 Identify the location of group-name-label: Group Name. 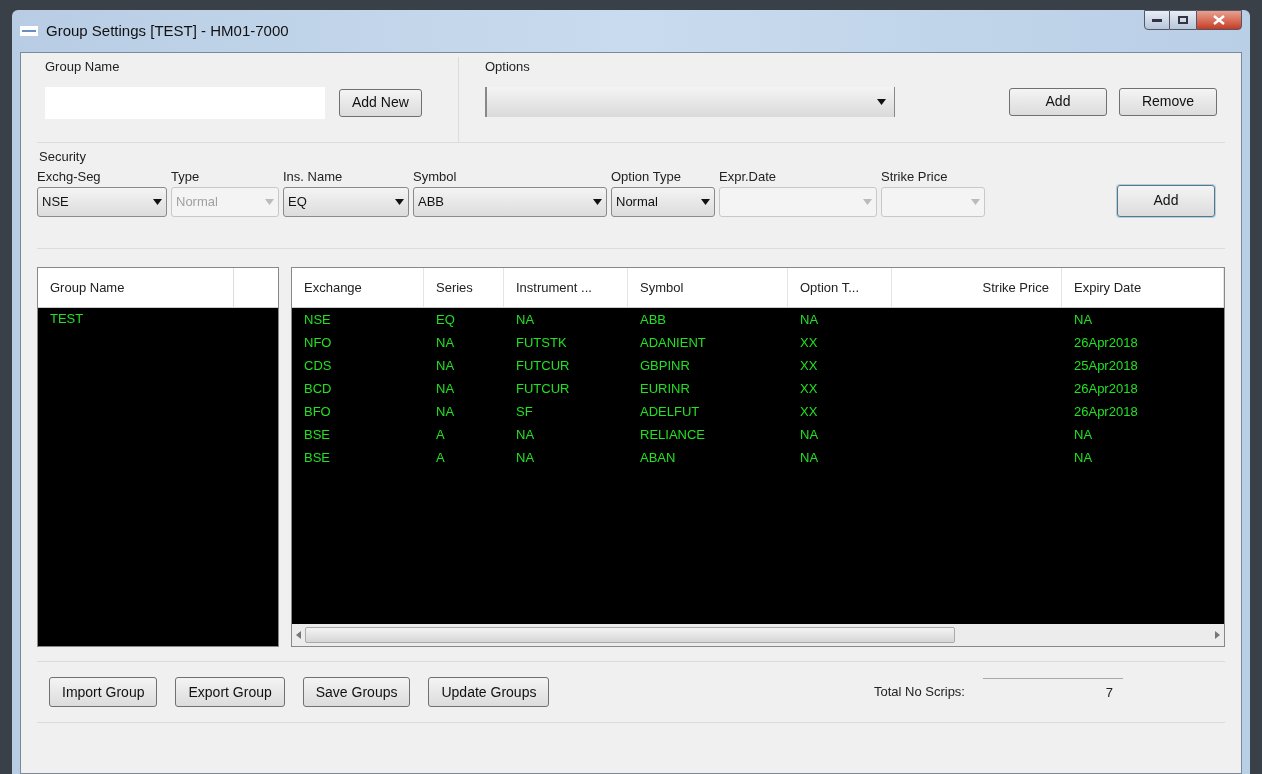
(83, 67).